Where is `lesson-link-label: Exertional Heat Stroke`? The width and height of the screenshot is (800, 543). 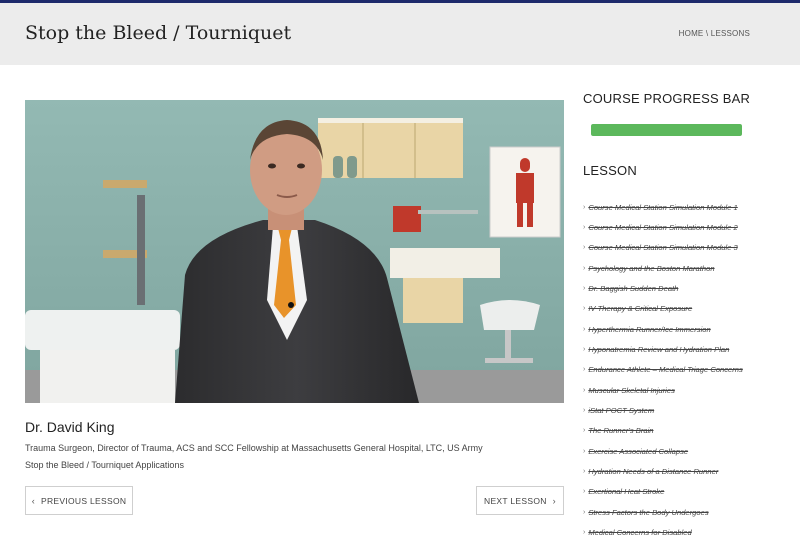
lesson-link-label: Exertional Heat Stroke is located at coordinates (626, 492).